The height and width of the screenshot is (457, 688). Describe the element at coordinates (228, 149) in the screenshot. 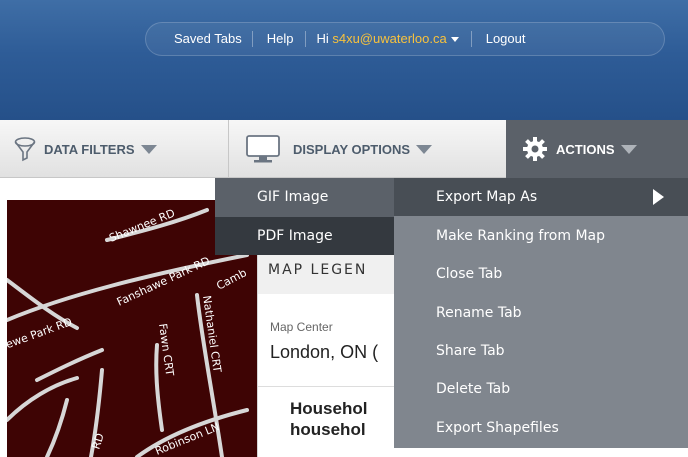

I see `toolbar-divider` at that location.